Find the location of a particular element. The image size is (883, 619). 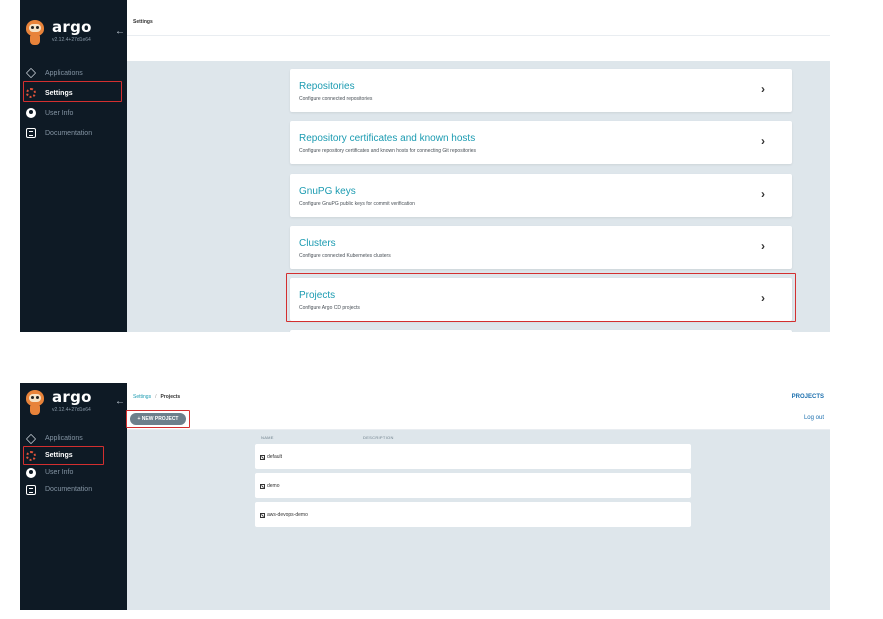

table-row: aws-devops-demo is located at coordinates (473, 514).